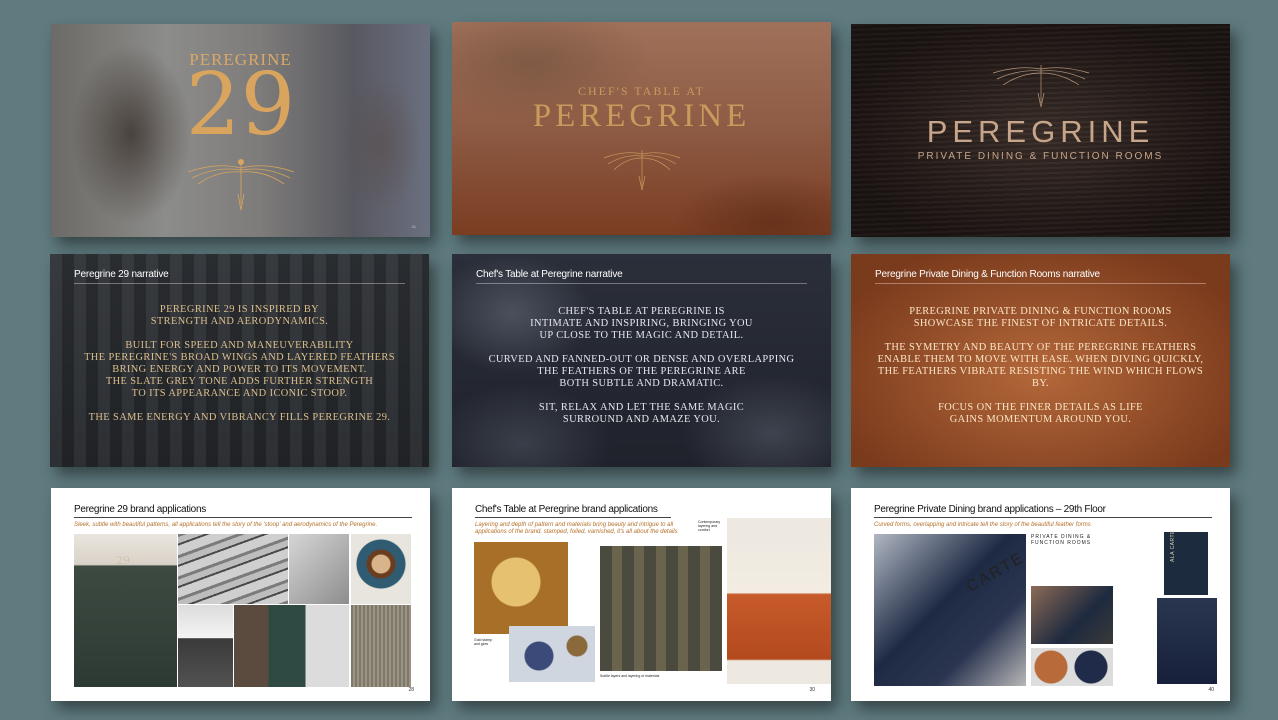  I want to click on business-cards-photo, so click(1072, 615).